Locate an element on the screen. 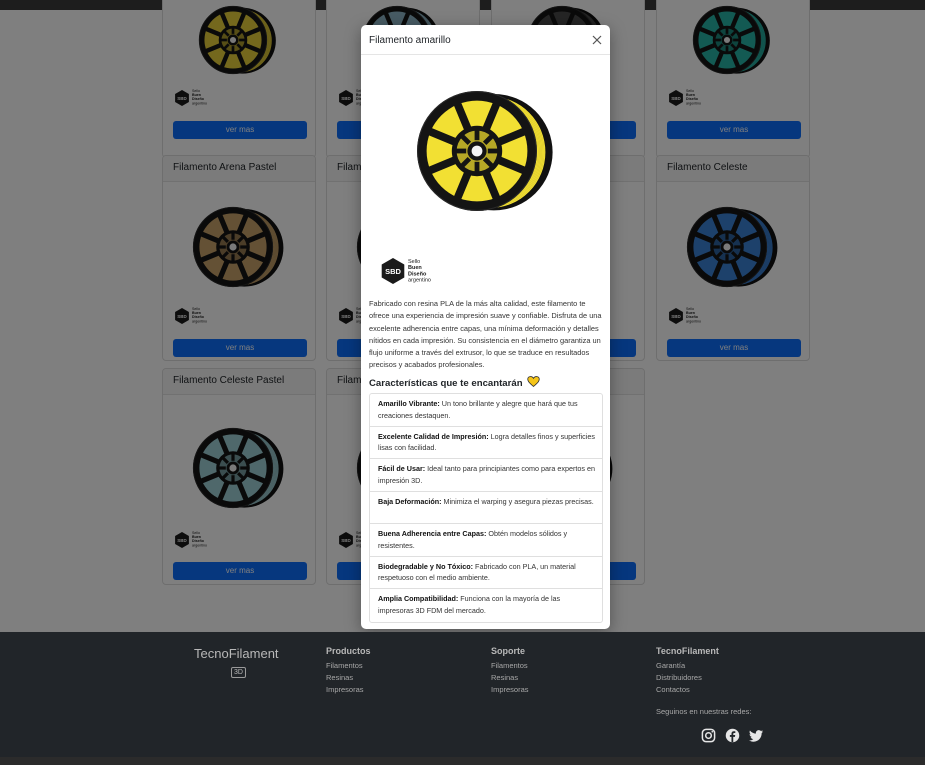 The height and width of the screenshot is (765, 925). footer-col-title: Productos is located at coordinates (348, 651).